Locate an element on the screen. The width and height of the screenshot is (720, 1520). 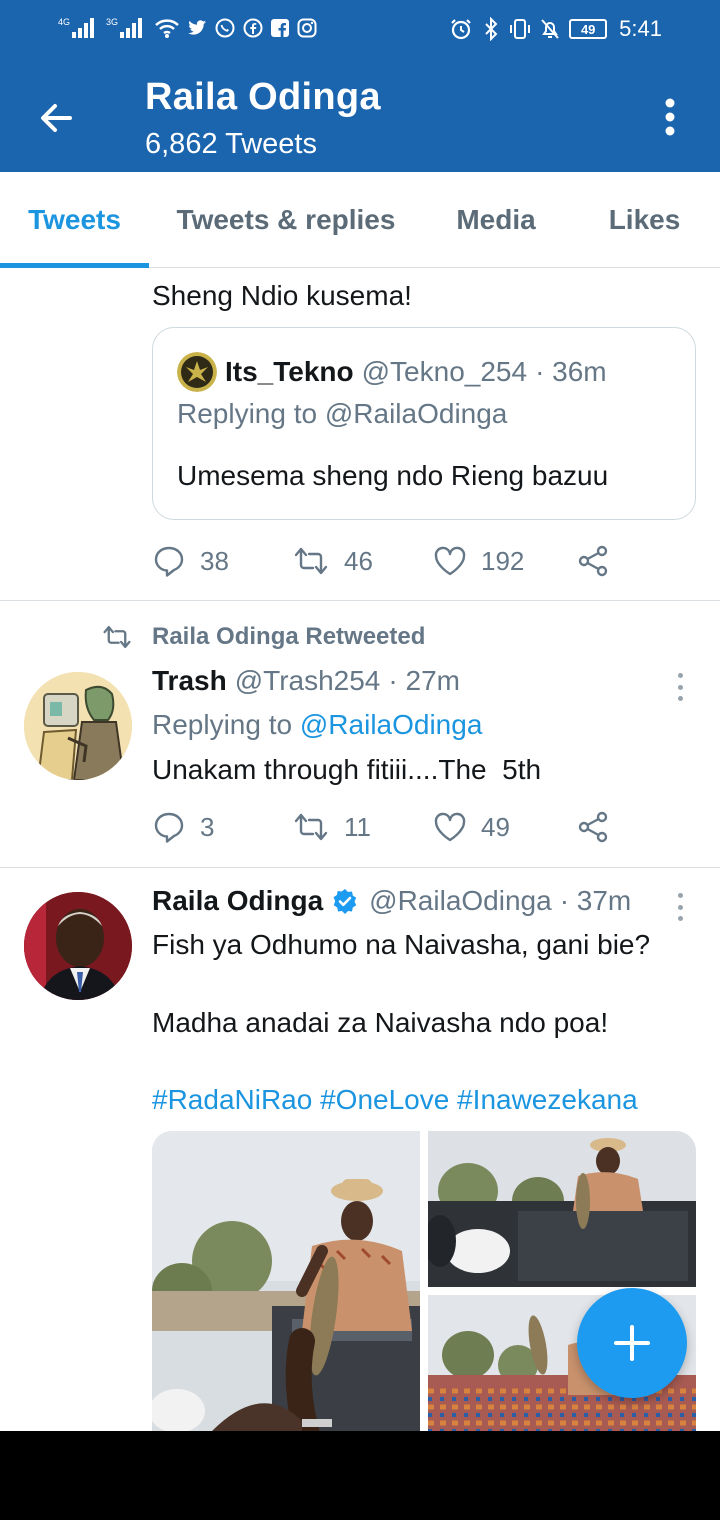
retweet-small-icon is located at coordinates (117, 637).